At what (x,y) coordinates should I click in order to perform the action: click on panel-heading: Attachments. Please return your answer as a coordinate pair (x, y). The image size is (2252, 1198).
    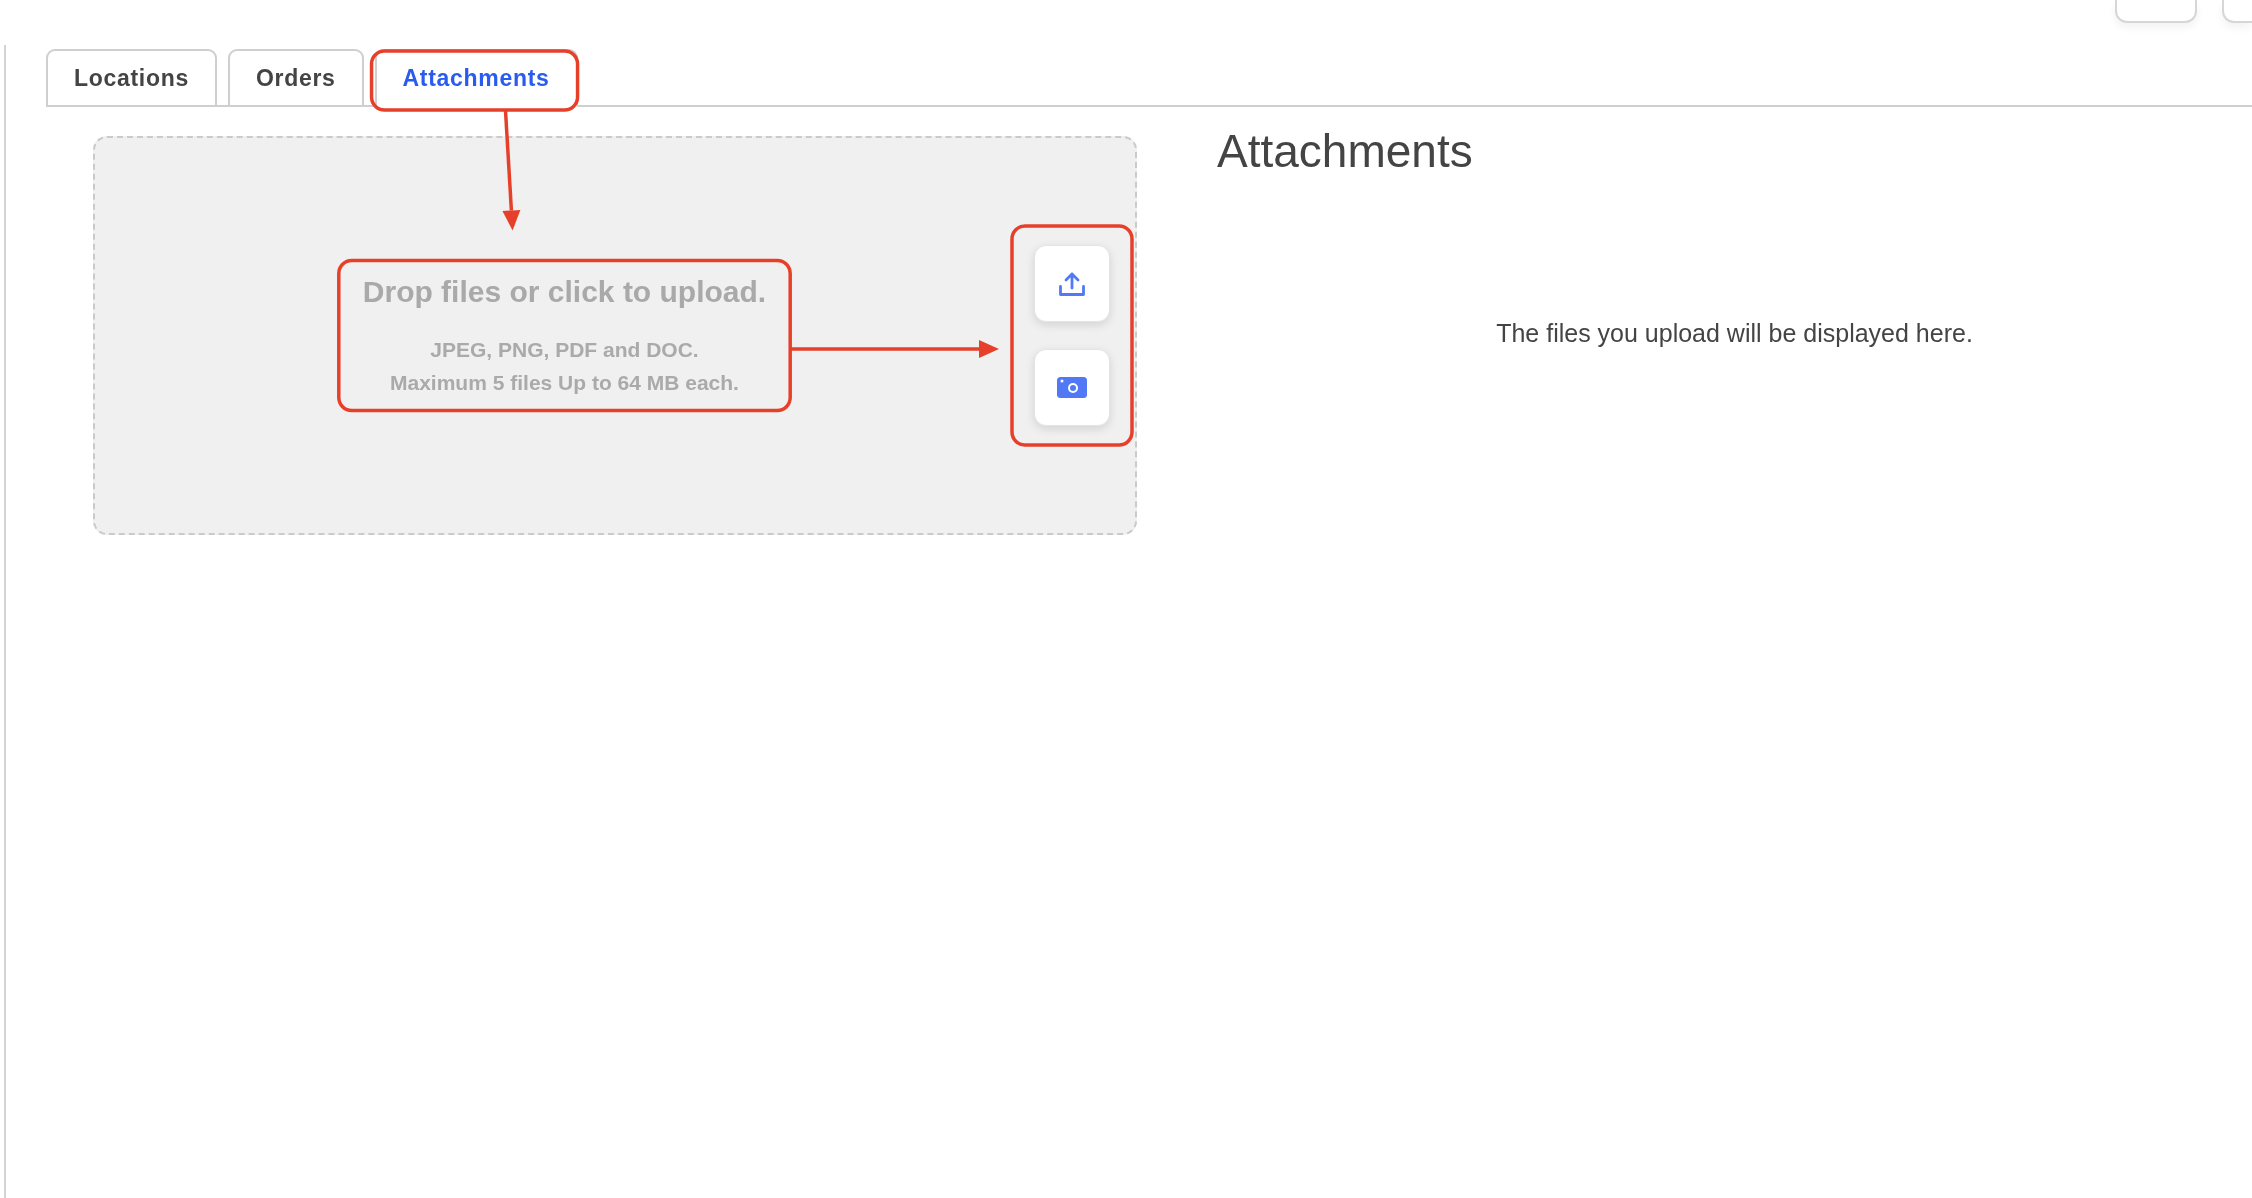
    Looking at the image, I should click on (1345, 151).